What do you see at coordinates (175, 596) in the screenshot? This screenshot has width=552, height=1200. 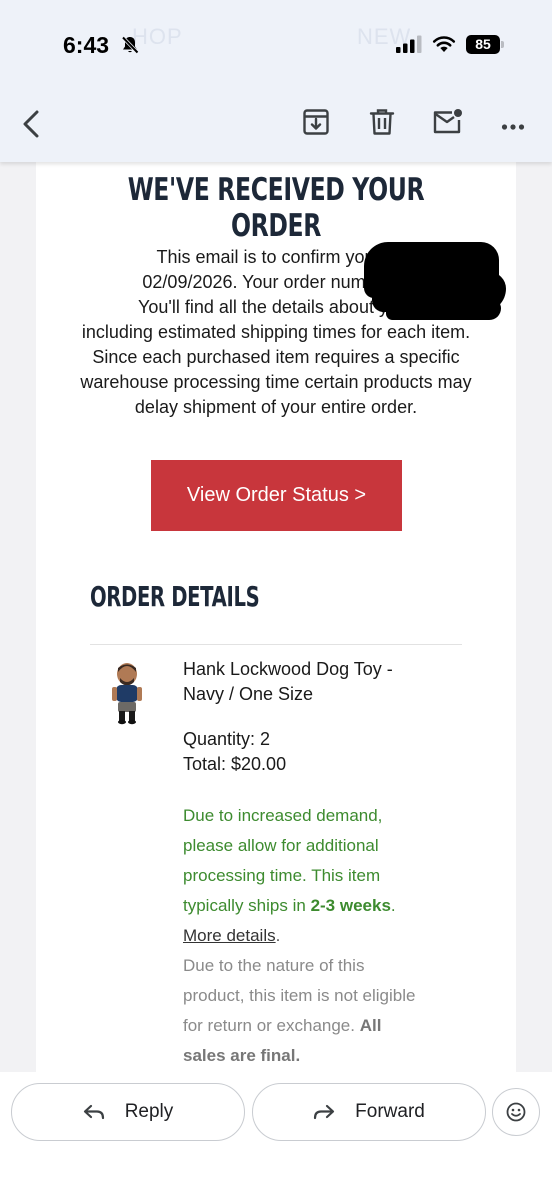 I see `order-details-title: ORDER DETAILS` at bounding box center [175, 596].